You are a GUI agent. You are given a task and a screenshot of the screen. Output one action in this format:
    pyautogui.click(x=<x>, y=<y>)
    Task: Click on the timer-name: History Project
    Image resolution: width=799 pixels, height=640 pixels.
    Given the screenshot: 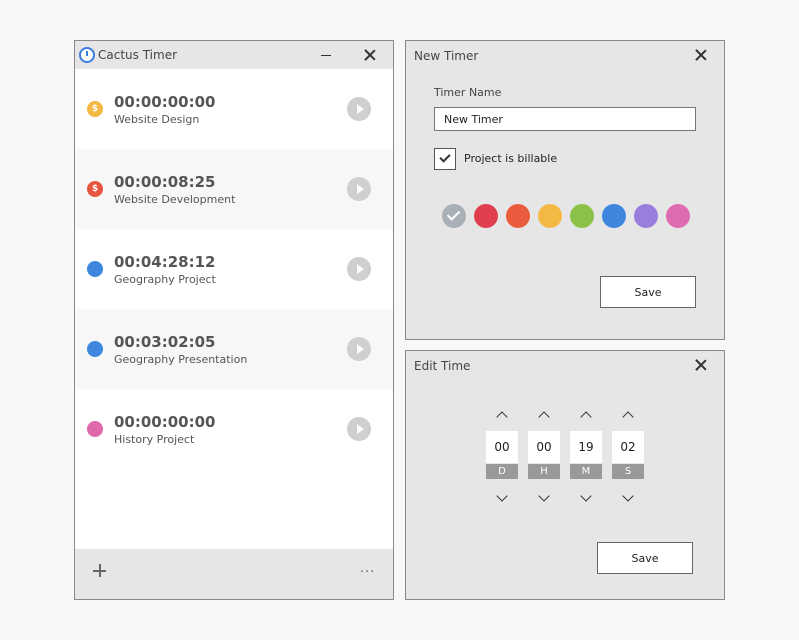 What is the action you would take?
    pyautogui.click(x=154, y=439)
    